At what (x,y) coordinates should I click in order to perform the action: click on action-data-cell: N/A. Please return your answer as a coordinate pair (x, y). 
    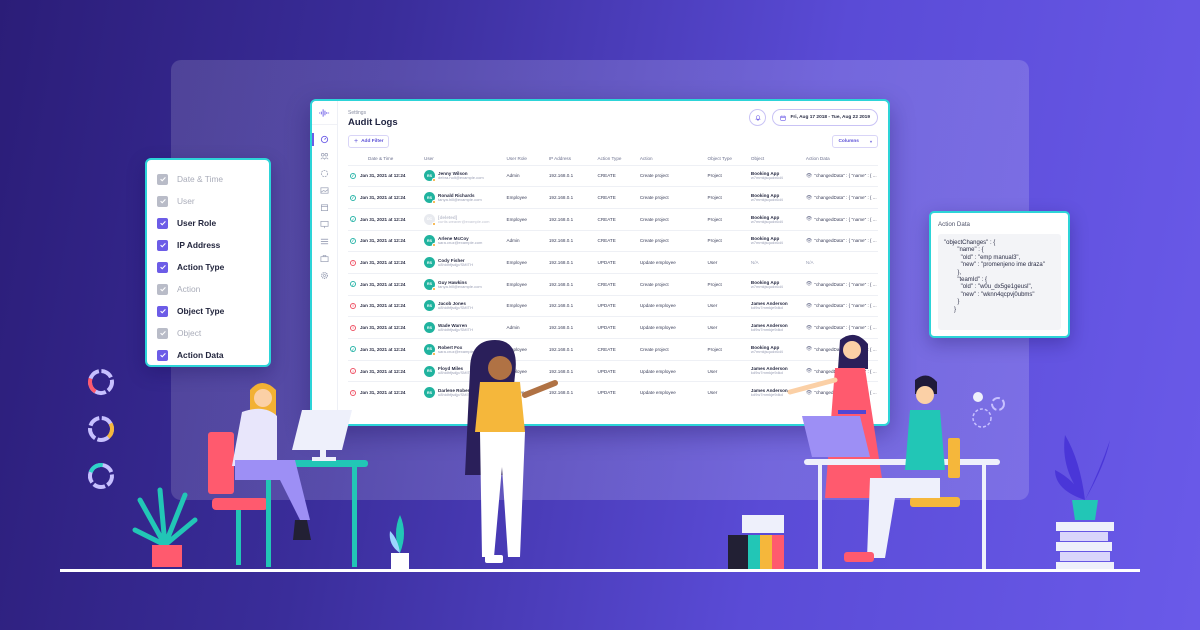
    Looking at the image, I should click on (840, 262).